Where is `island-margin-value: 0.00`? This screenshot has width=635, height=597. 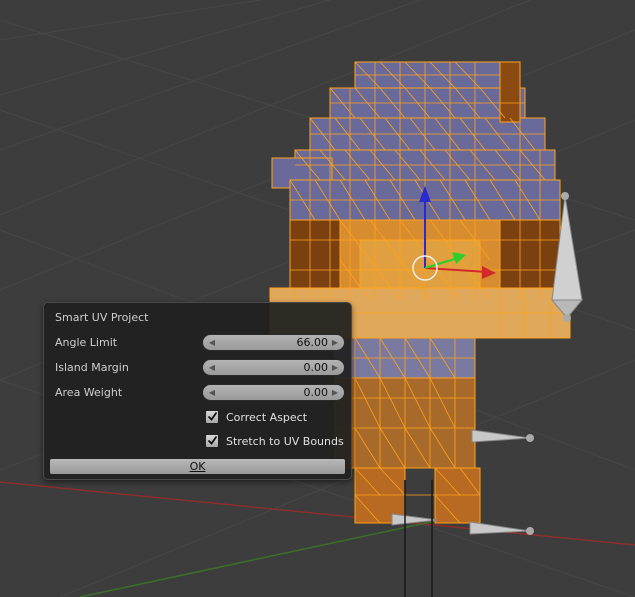 island-margin-value: 0.00 is located at coordinates (316, 367).